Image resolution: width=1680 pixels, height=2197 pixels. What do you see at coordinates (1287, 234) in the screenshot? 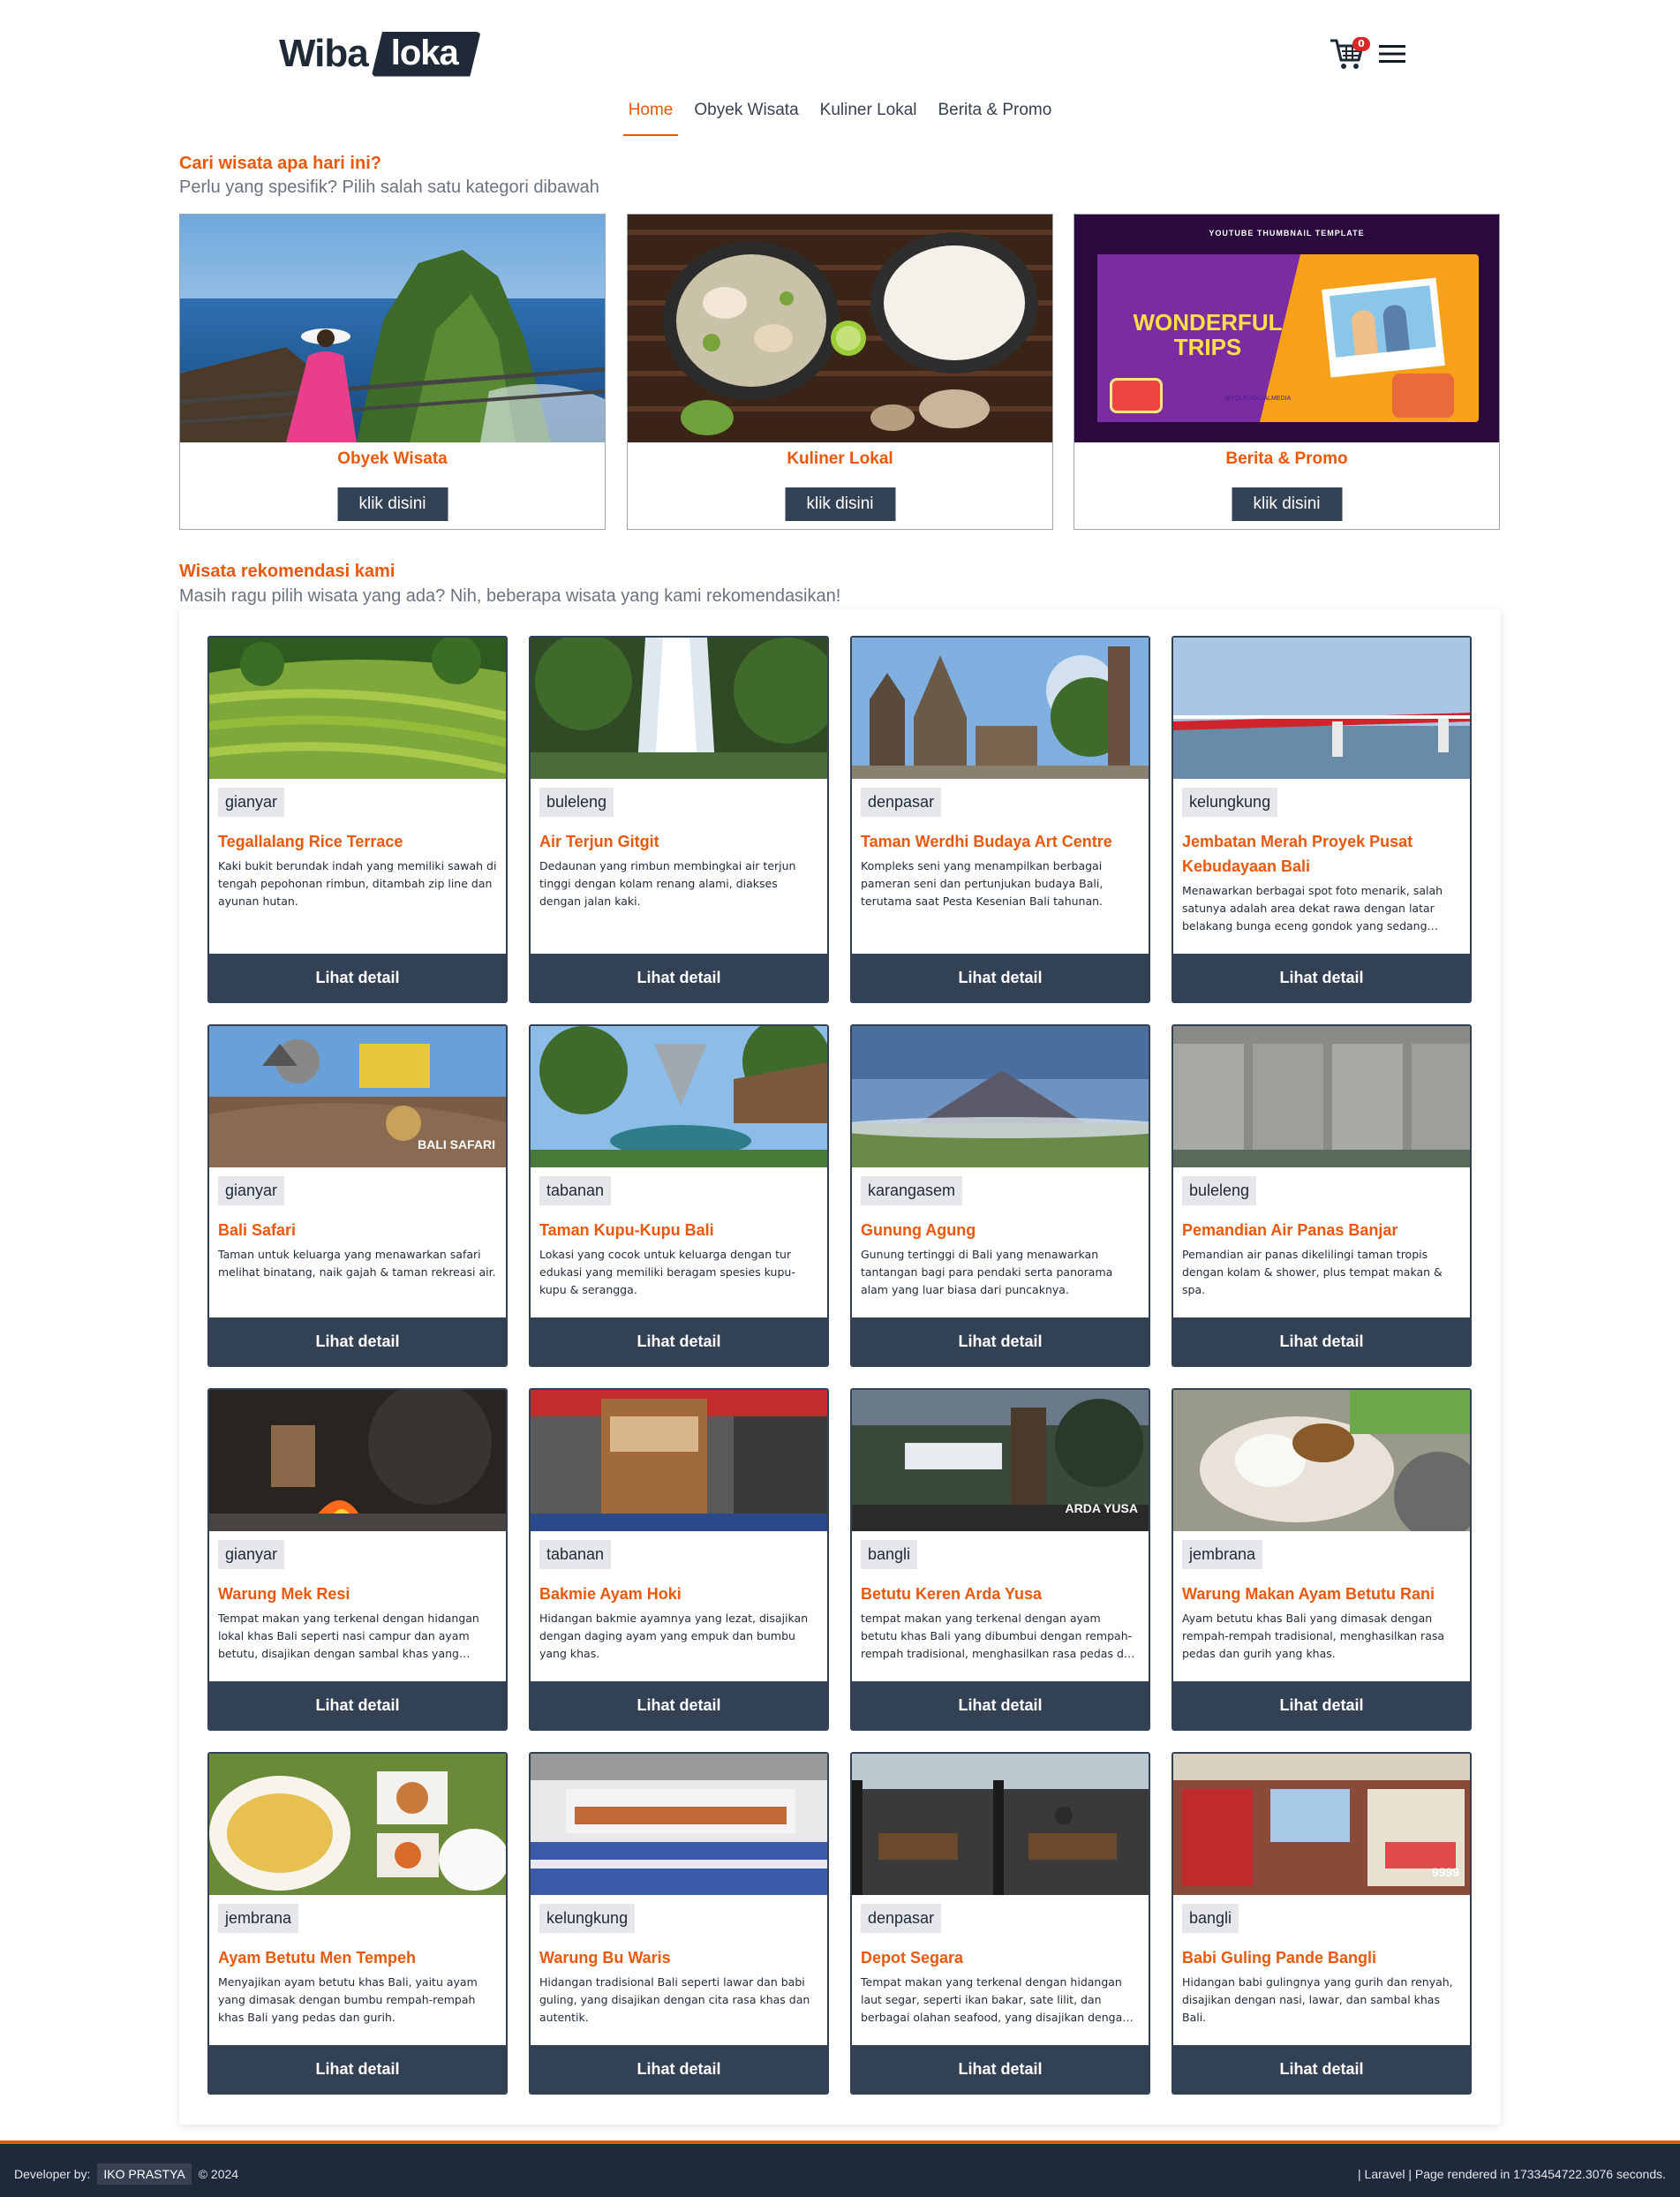
I see `thumb-top-text: YOUTUBE THUMBNAIL TEMPLATE` at bounding box center [1287, 234].